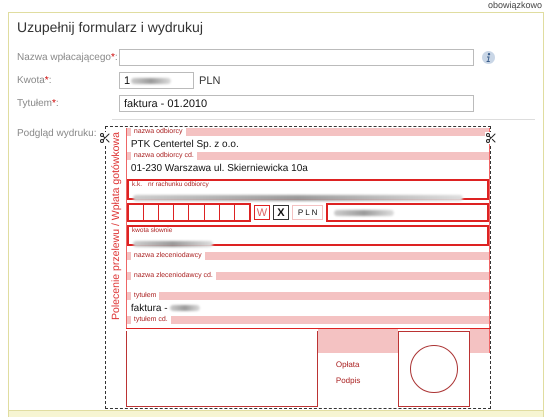  I want to click on slip-value: PTK Centertel Sp. z o.o., so click(185, 145).